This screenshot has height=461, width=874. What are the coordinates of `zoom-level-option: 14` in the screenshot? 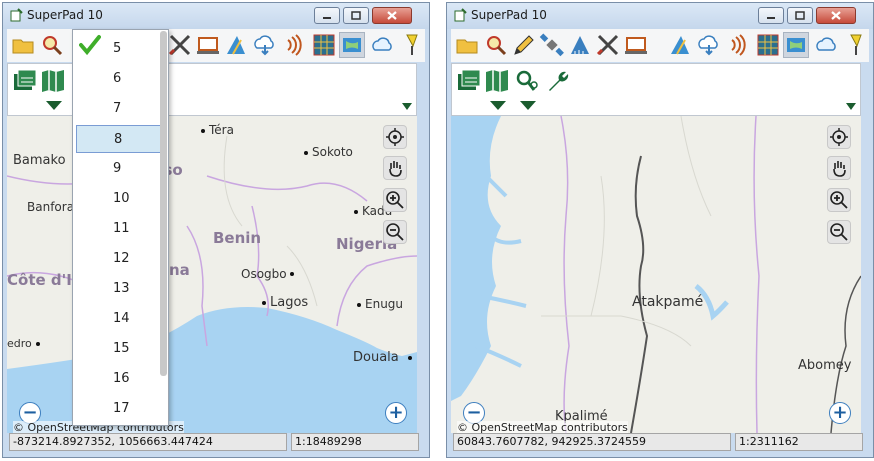 It's located at (121, 319).